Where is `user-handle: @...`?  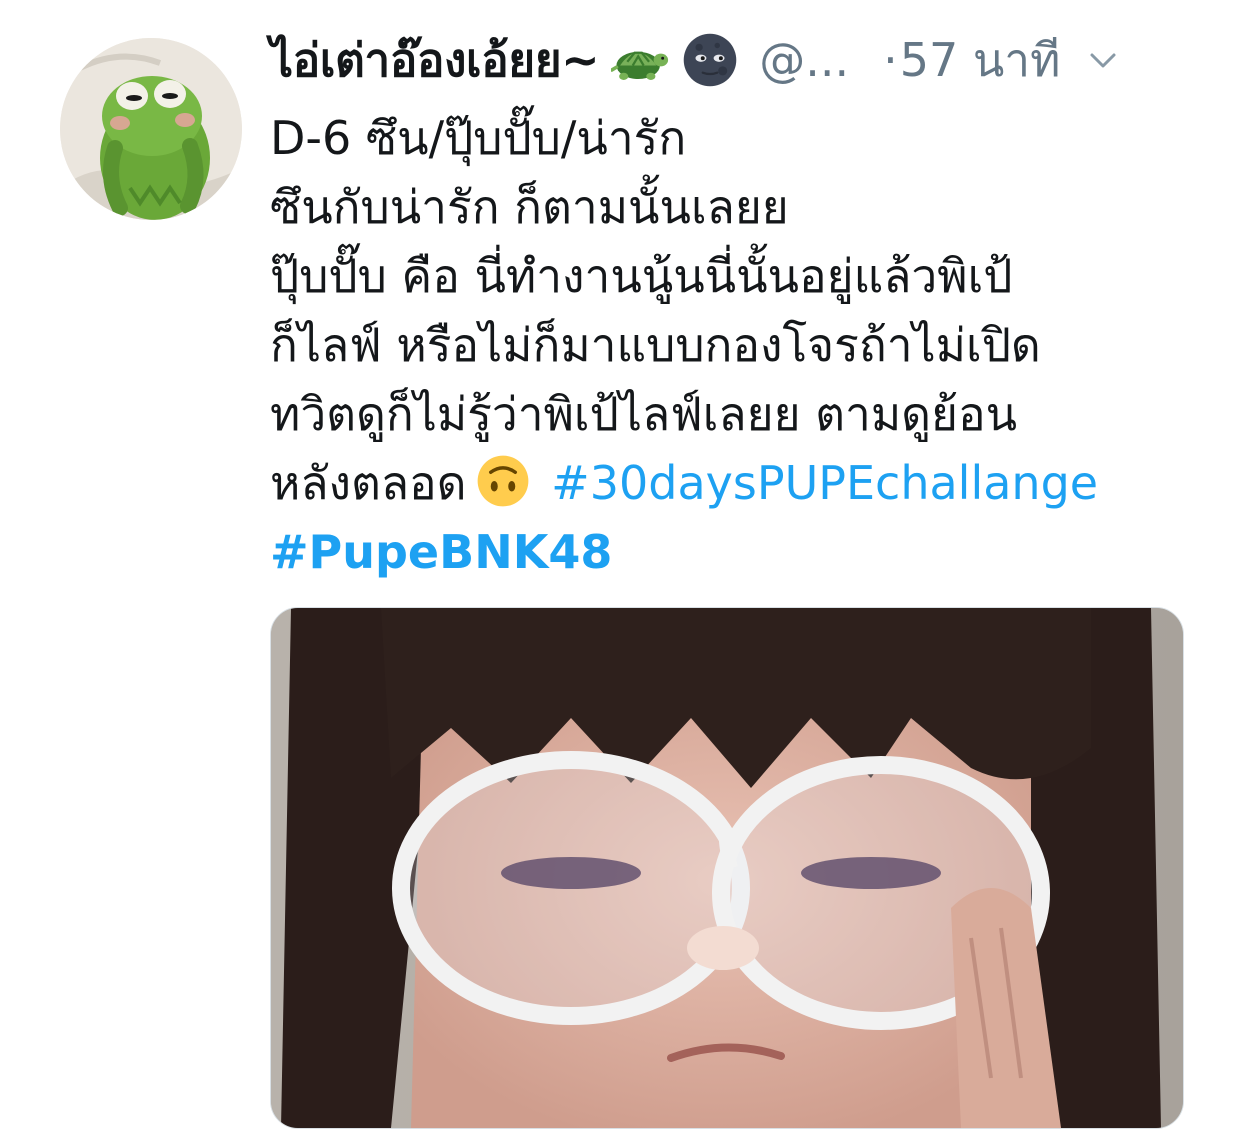
user-handle: @... is located at coordinates (804, 60).